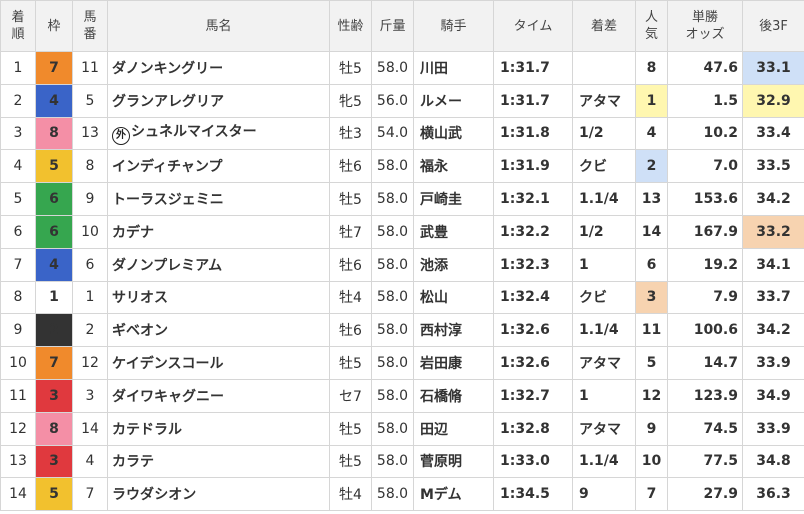 Image resolution: width=804 pixels, height=514 pixels. I want to click on umaban-cell: 9, so click(90, 199).